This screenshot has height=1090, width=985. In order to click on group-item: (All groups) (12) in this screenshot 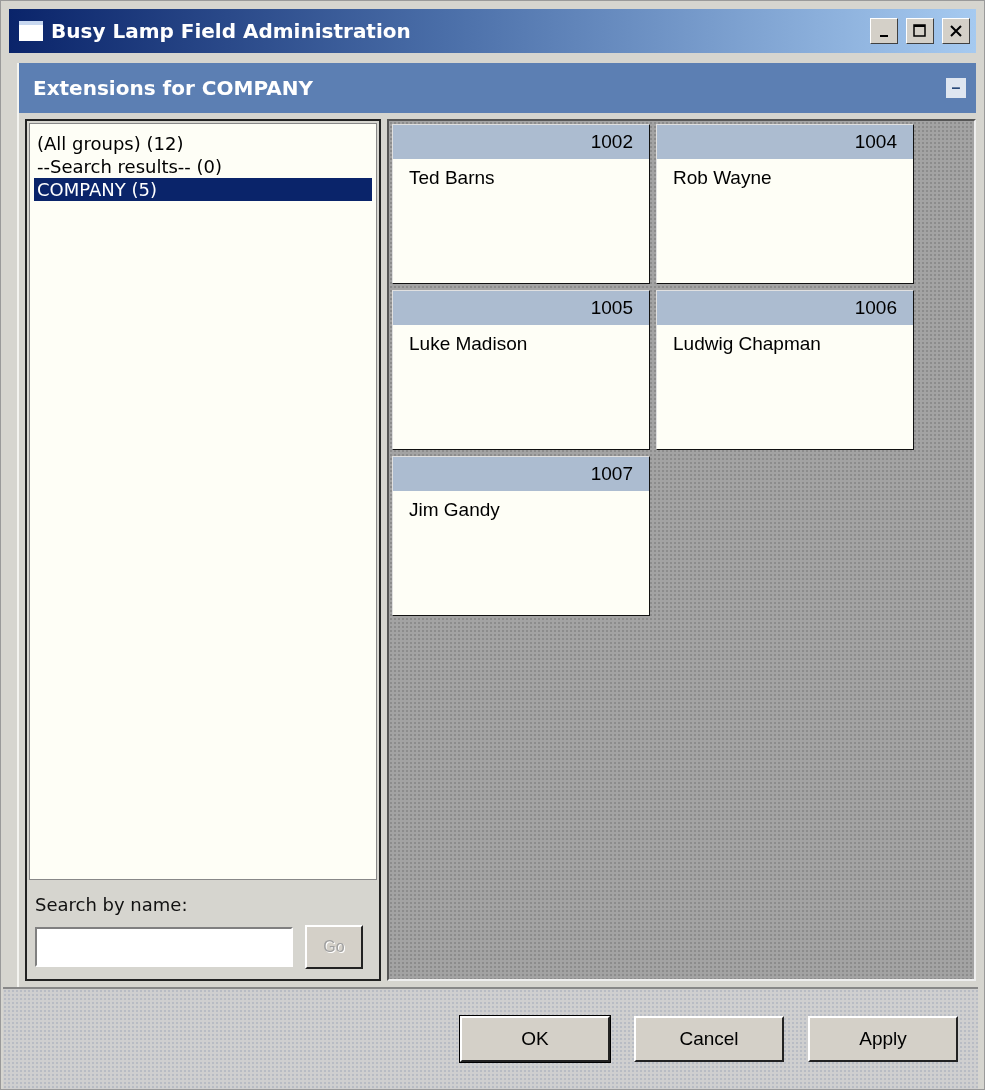, I will do `click(203, 143)`.